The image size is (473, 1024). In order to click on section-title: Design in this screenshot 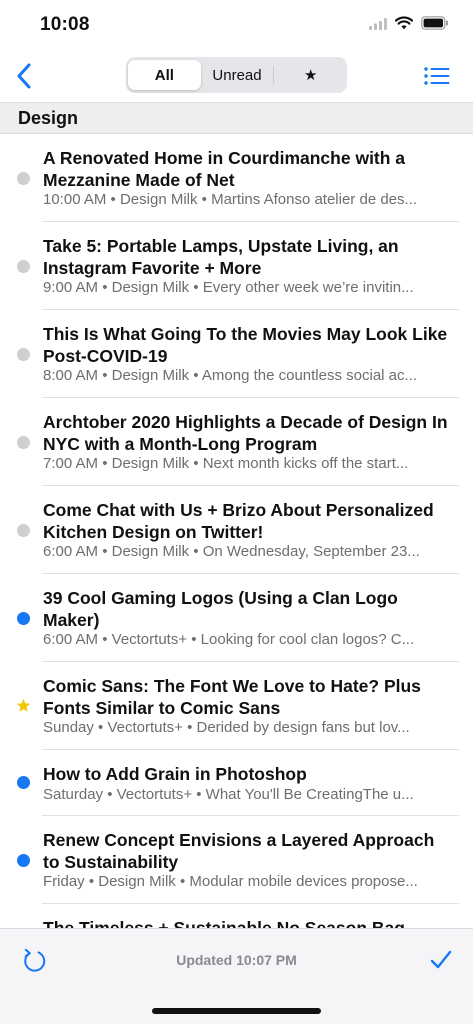, I will do `click(48, 118)`.